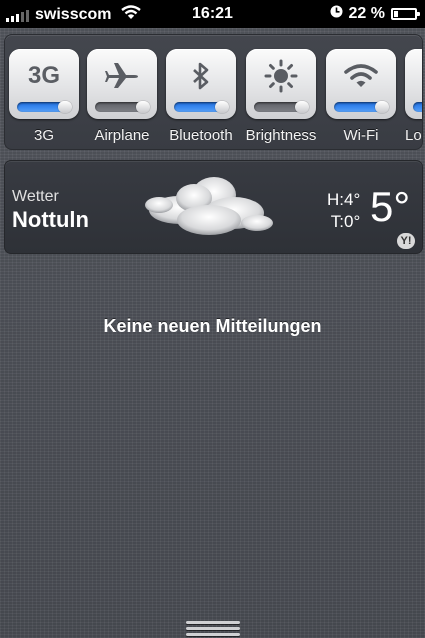  I want to click on weather-city: Nottuln, so click(50, 220).